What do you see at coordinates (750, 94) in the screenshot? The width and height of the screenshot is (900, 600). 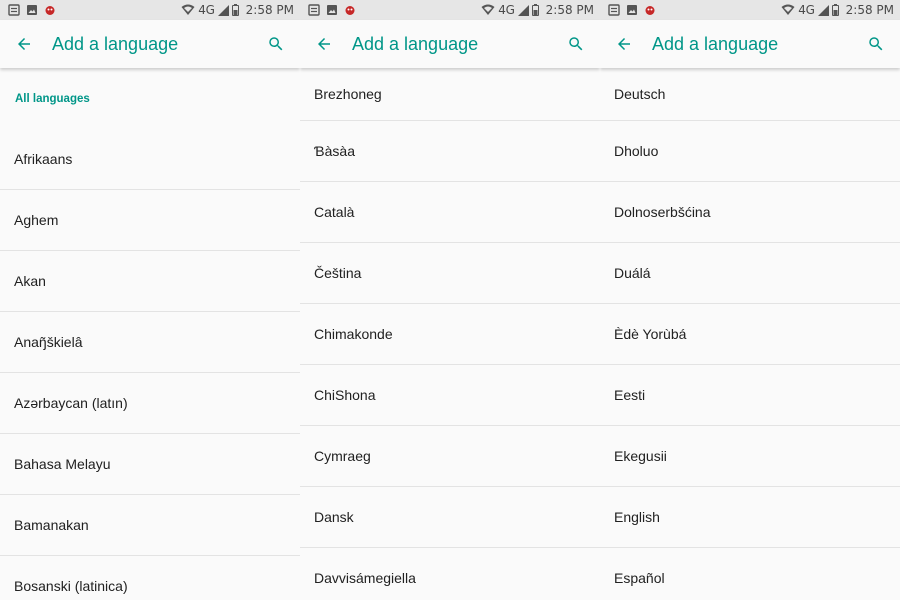 I see `language-item: Deutsch` at bounding box center [750, 94].